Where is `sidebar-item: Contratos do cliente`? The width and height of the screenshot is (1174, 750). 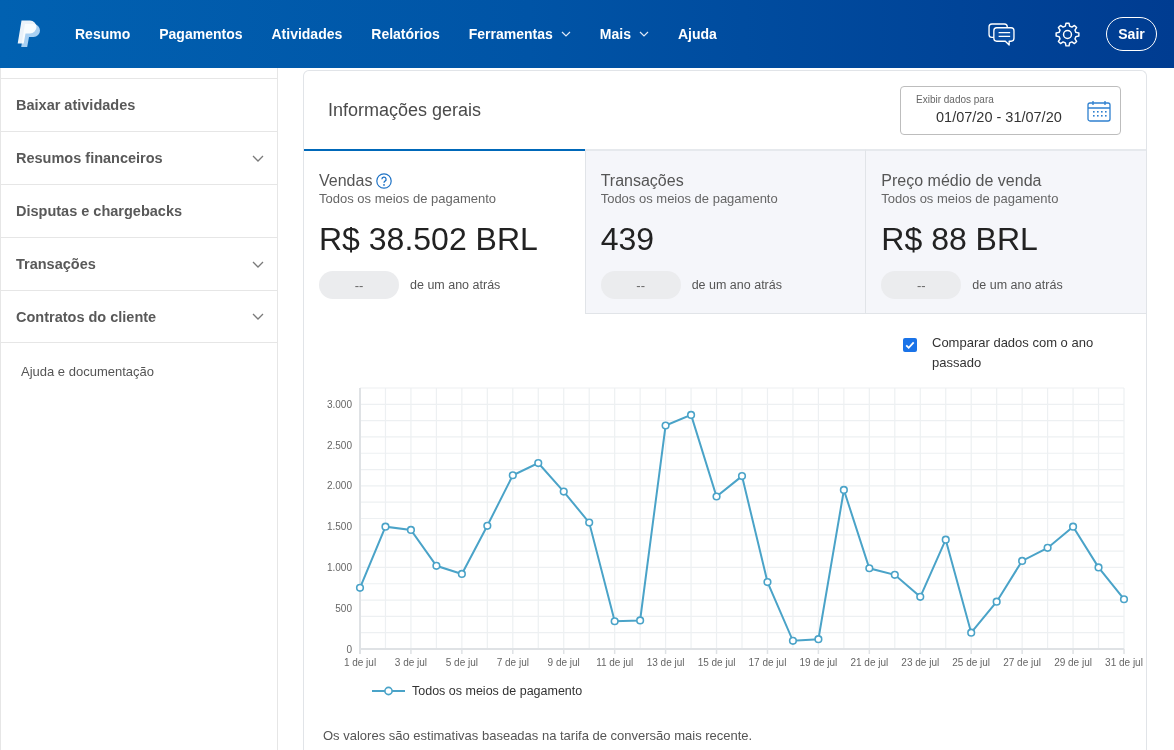
sidebar-item: Contratos do cliente is located at coordinates (139, 316).